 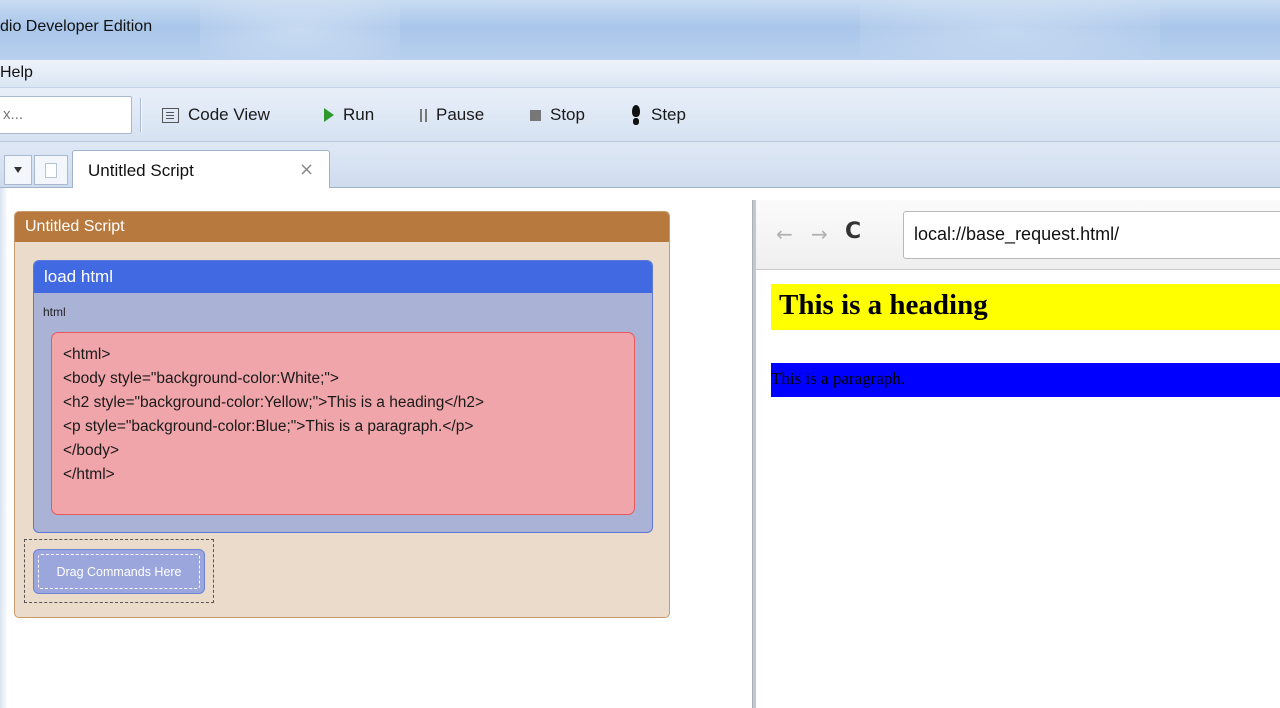 What do you see at coordinates (1025, 307) in the screenshot?
I see `rendered-heading: This is a heading` at bounding box center [1025, 307].